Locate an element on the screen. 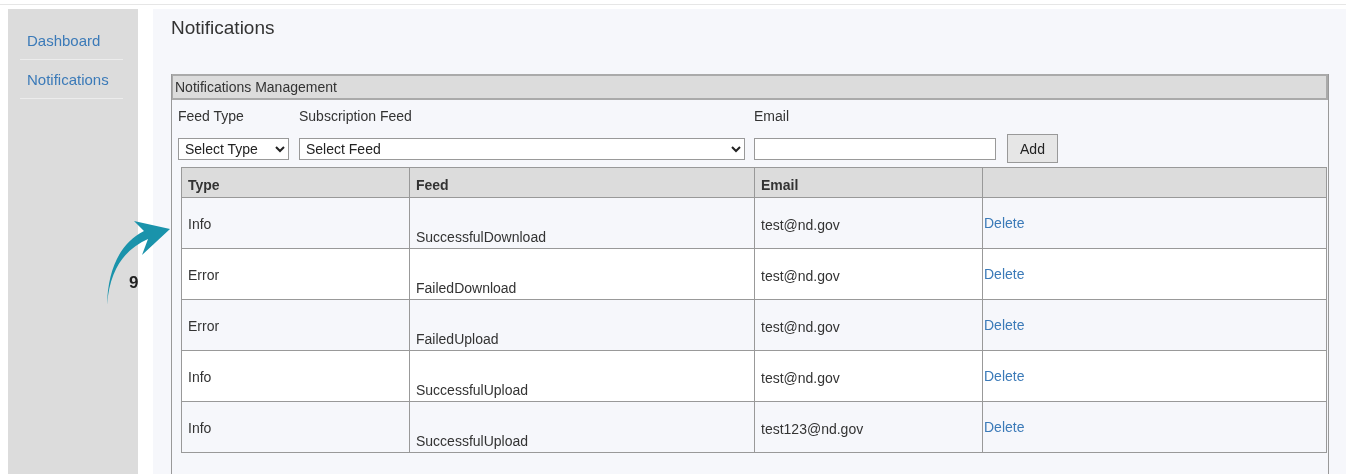 Image resolution: width=1346 pixels, height=474 pixels. table-cell: SuccessfulDownload is located at coordinates (481, 237).